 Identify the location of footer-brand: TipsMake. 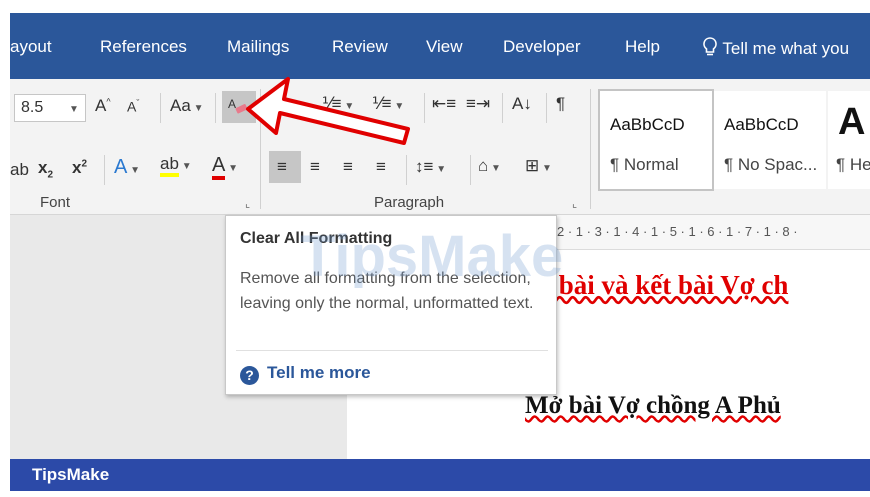
(71, 474).